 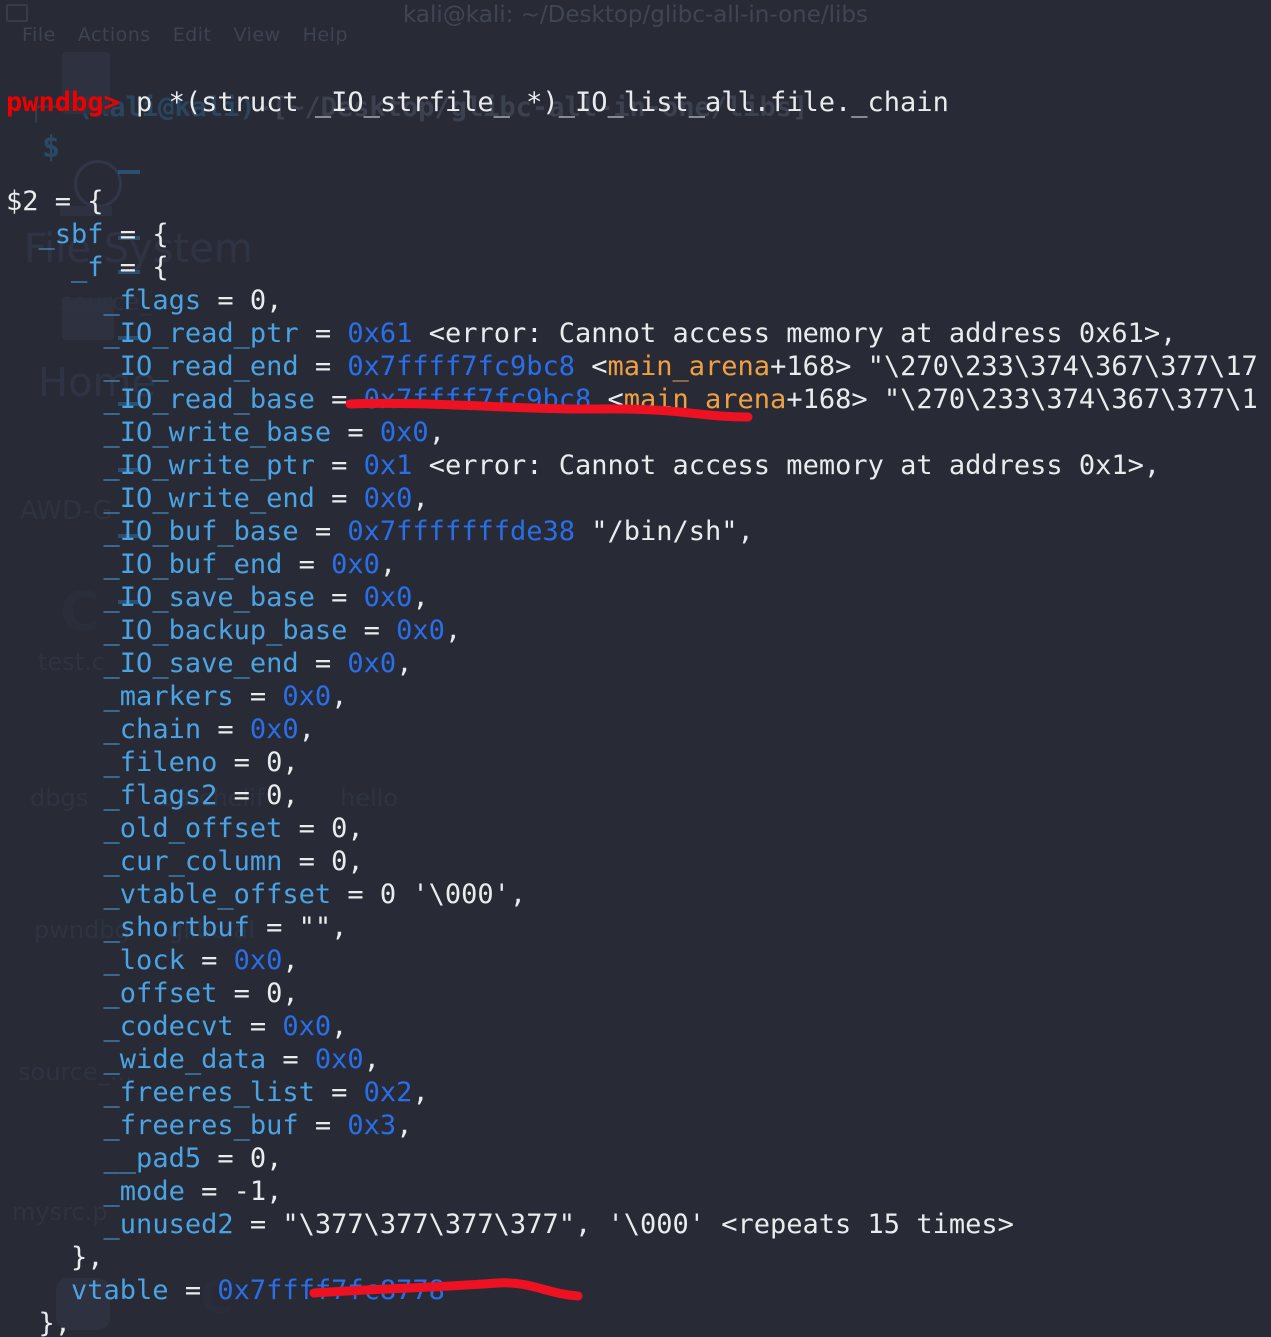 I want to click on output-line: _offset = 0,, so click(x=635, y=993).